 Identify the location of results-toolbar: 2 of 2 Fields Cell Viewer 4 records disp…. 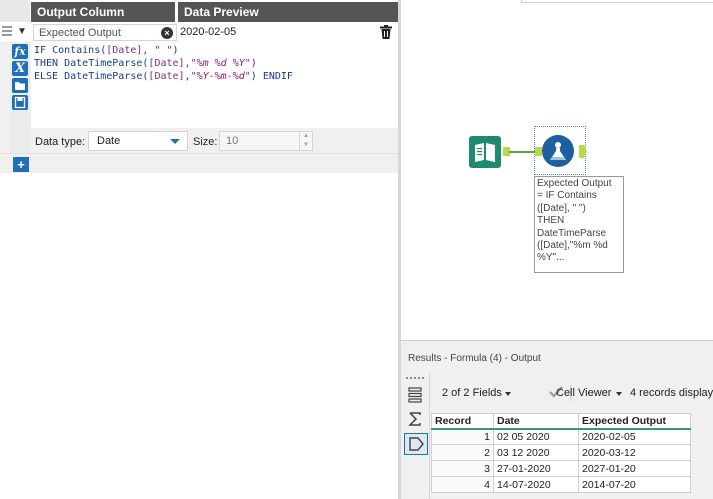
(571, 393).